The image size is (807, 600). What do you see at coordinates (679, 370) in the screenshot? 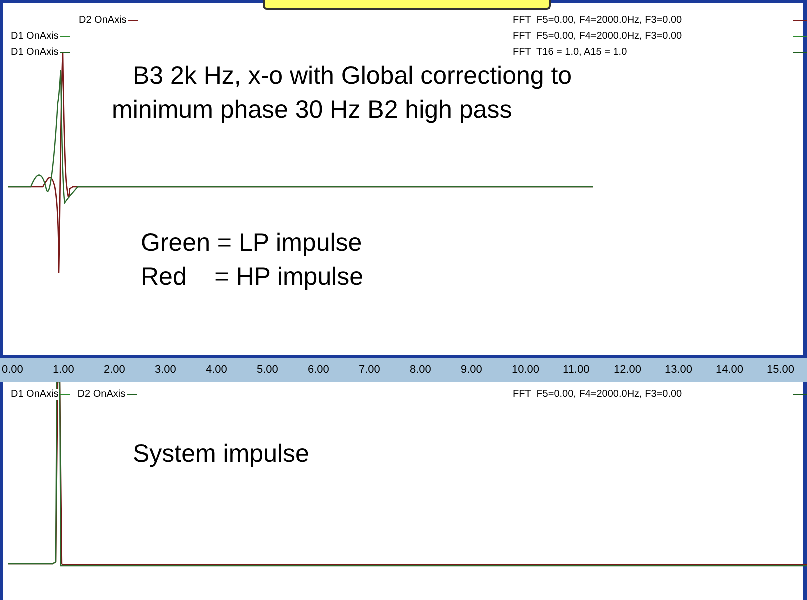
I see `axis-tick-label: 13.00` at bounding box center [679, 370].